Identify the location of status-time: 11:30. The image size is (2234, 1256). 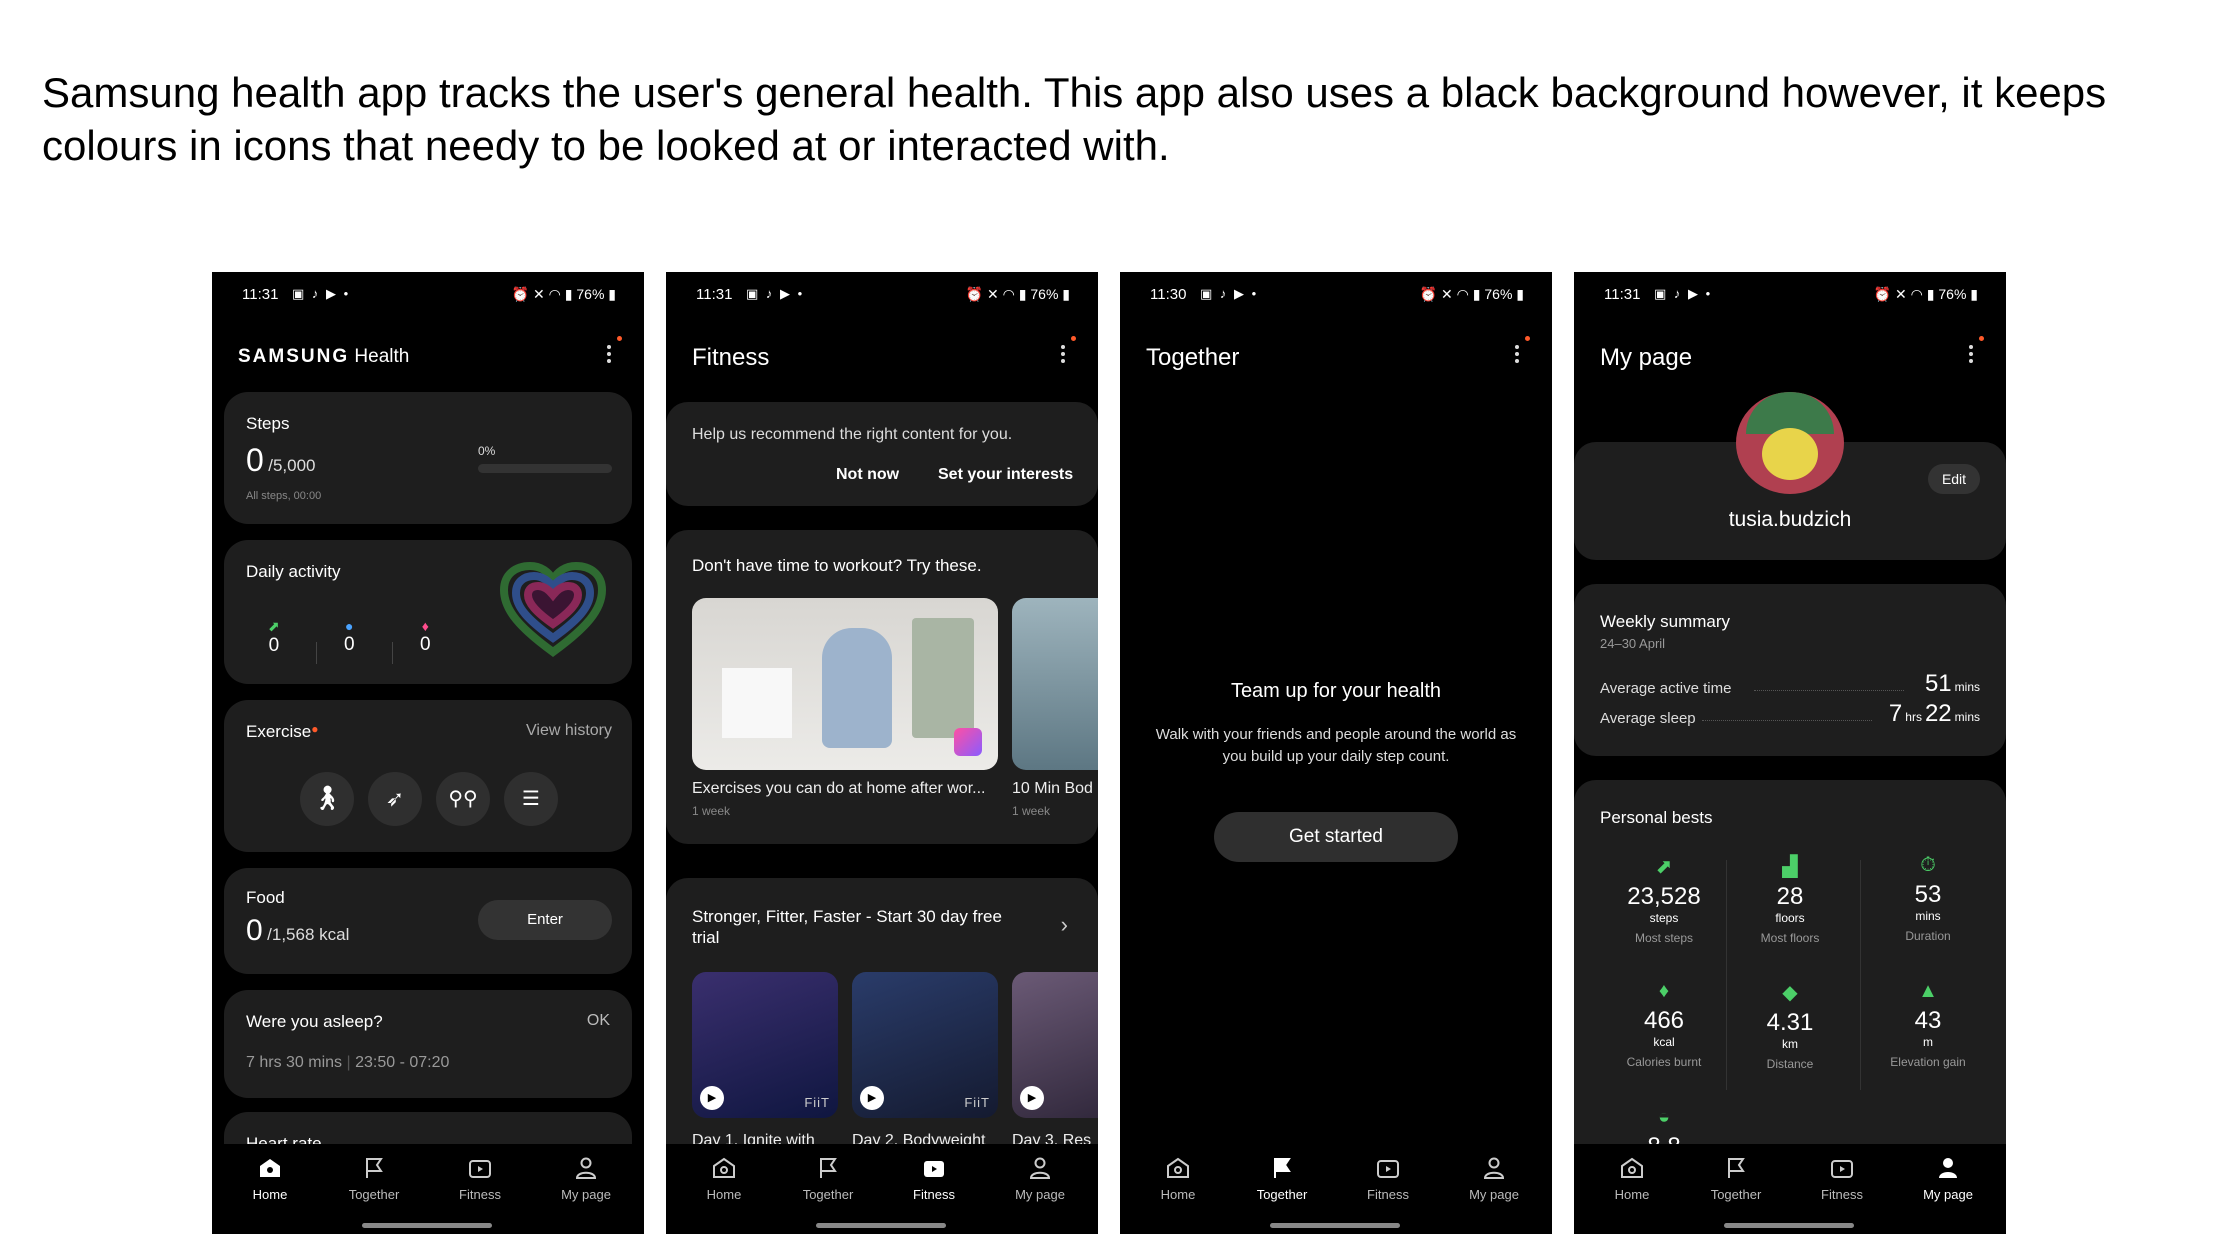
(1168, 294).